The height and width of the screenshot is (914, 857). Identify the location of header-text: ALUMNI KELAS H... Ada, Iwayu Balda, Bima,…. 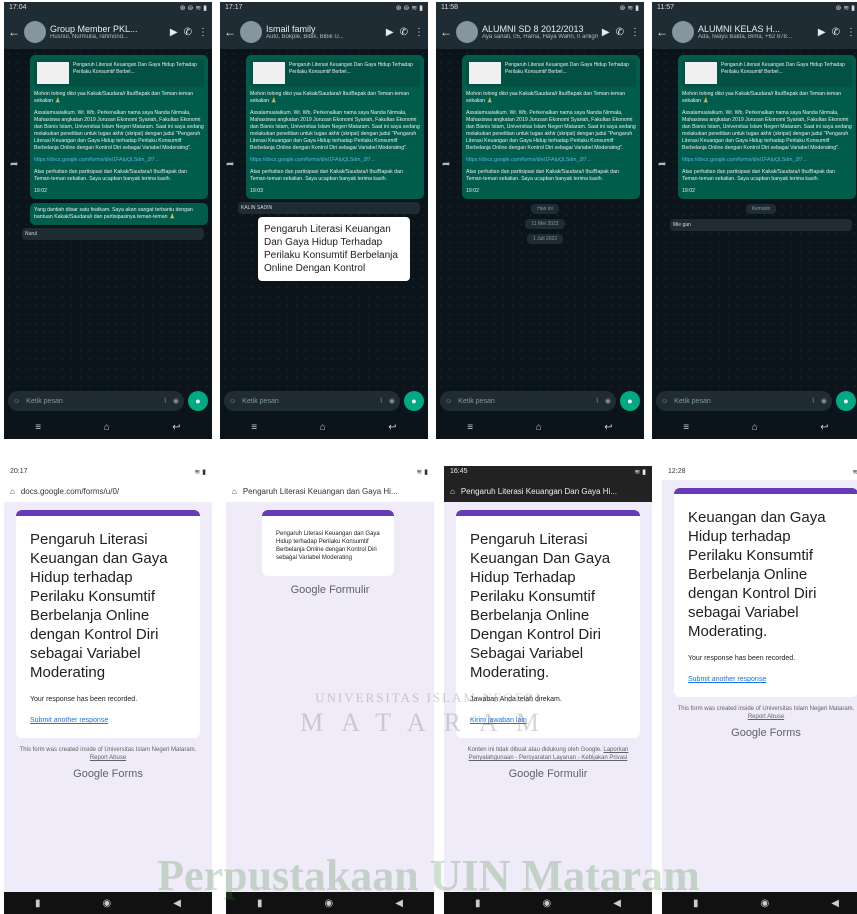
(756, 32).